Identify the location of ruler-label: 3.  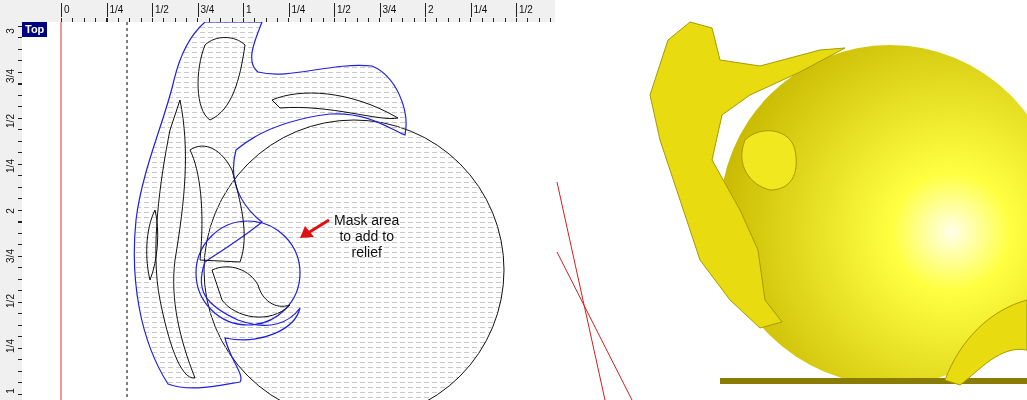
(11, 31).